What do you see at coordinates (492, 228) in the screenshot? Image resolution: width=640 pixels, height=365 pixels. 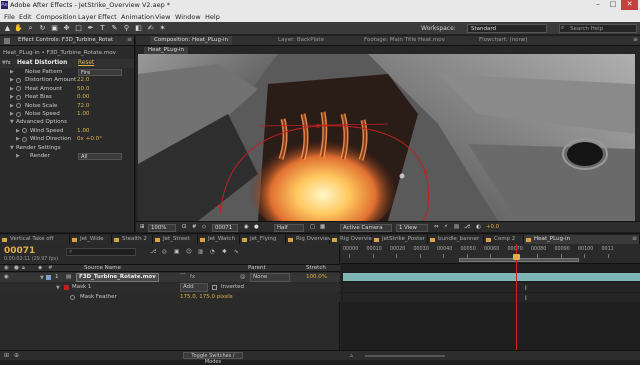 I see `exposure-value: +0.0` at bounding box center [492, 228].